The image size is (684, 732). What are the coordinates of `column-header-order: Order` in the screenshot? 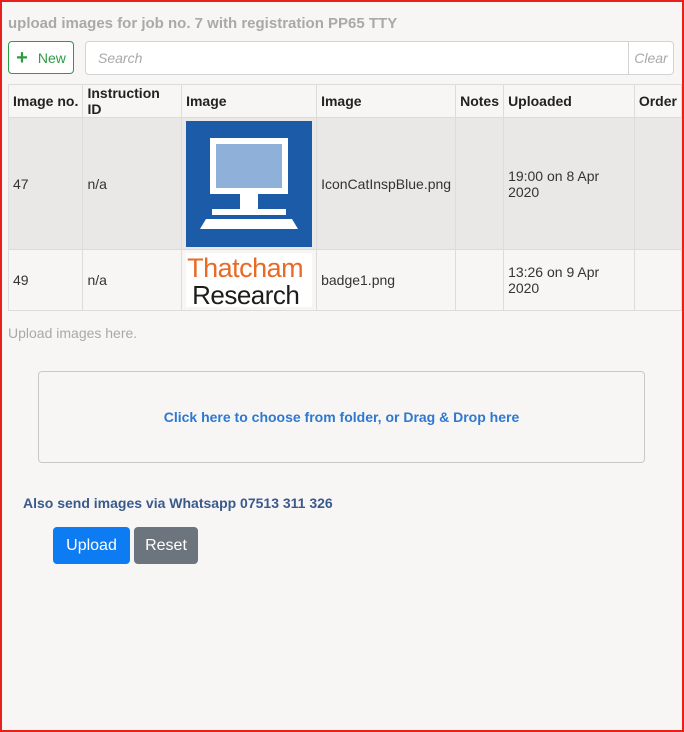 It's located at (658, 101).